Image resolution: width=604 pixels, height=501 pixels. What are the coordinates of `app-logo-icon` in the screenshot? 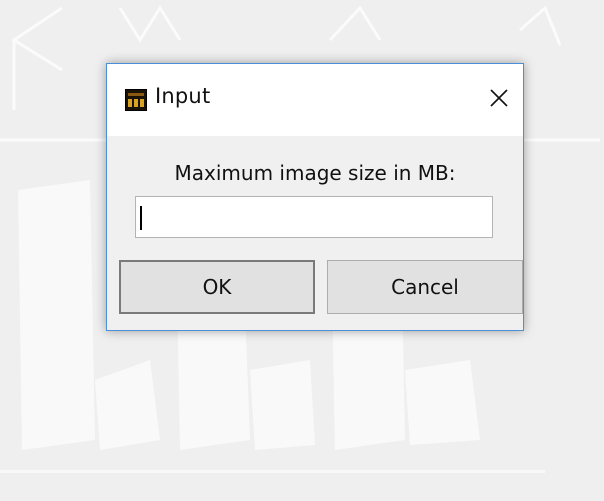 It's located at (136, 100).